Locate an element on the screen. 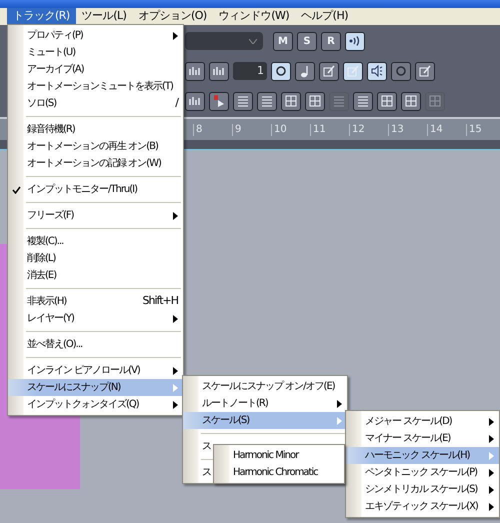  ruler-number: 13 is located at coordinates (407, 130).